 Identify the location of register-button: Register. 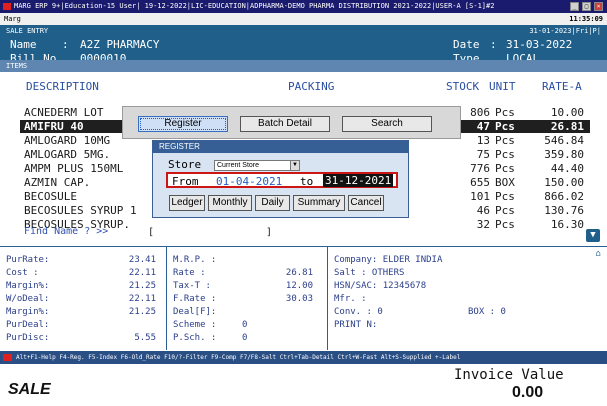
(183, 124).